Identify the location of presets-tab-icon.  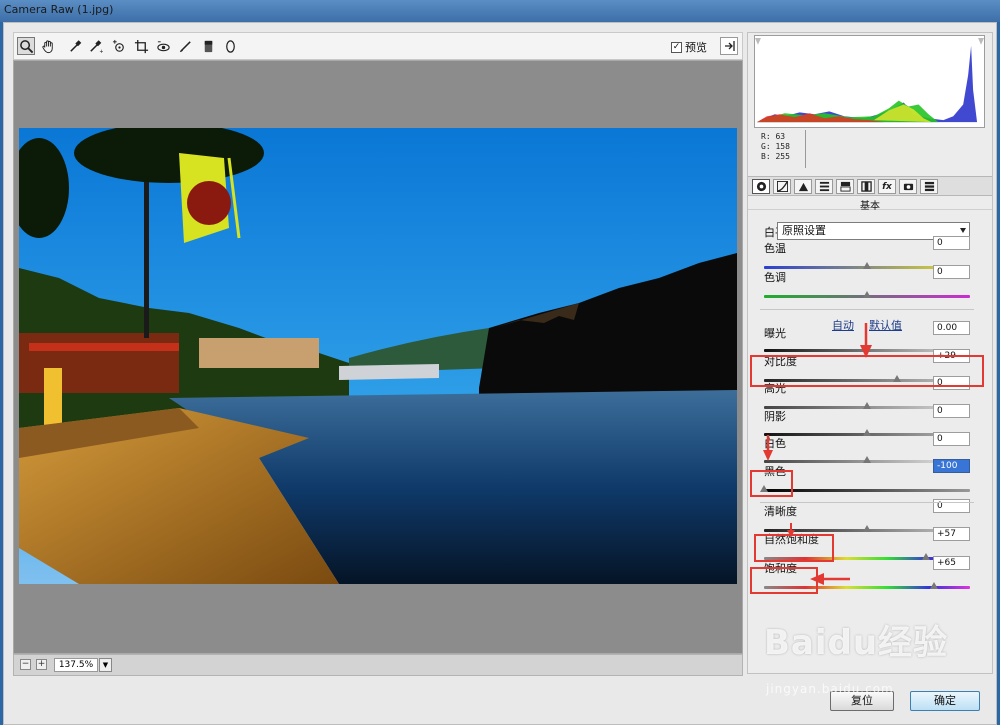
(929, 186).